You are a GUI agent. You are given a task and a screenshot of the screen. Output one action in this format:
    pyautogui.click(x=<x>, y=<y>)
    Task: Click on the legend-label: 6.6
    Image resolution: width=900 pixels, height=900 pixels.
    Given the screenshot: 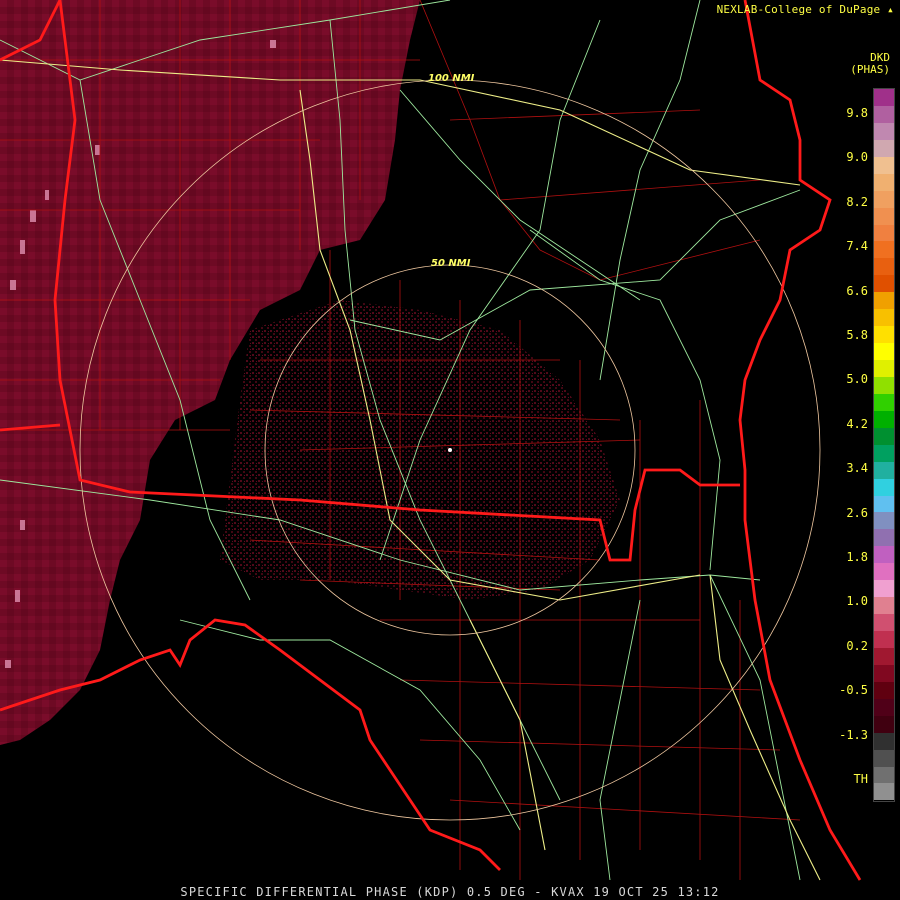 What is the action you would take?
    pyautogui.click(x=857, y=290)
    